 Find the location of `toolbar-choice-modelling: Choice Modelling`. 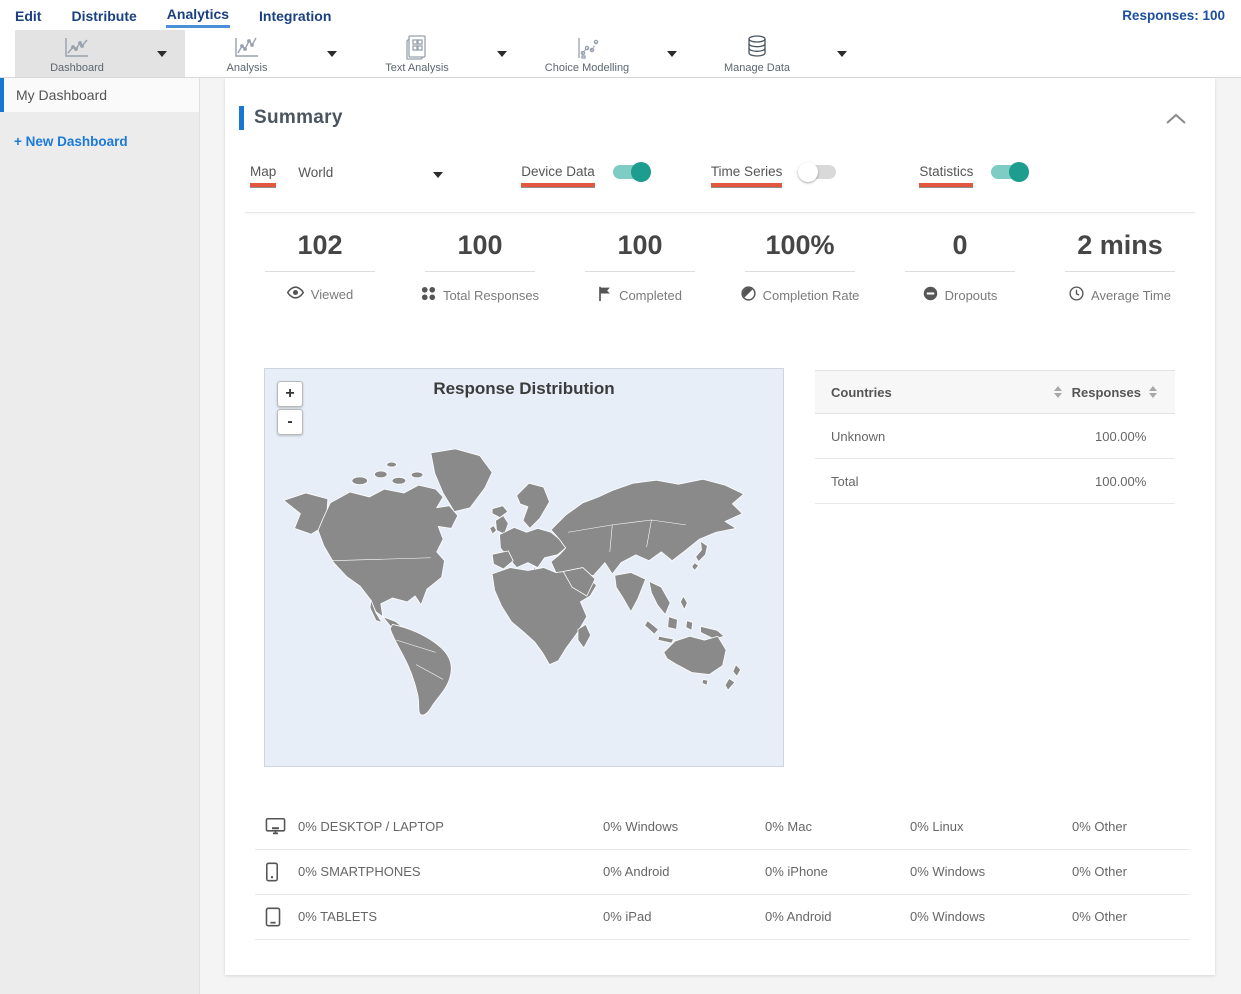

toolbar-choice-modelling: Choice Modelling is located at coordinates (587, 53).